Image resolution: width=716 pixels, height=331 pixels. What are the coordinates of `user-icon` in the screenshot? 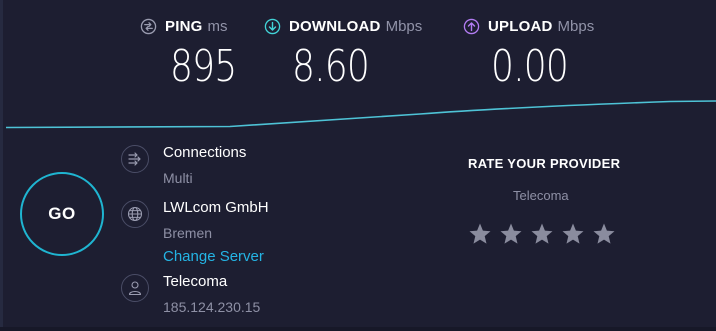 It's located at (135, 288).